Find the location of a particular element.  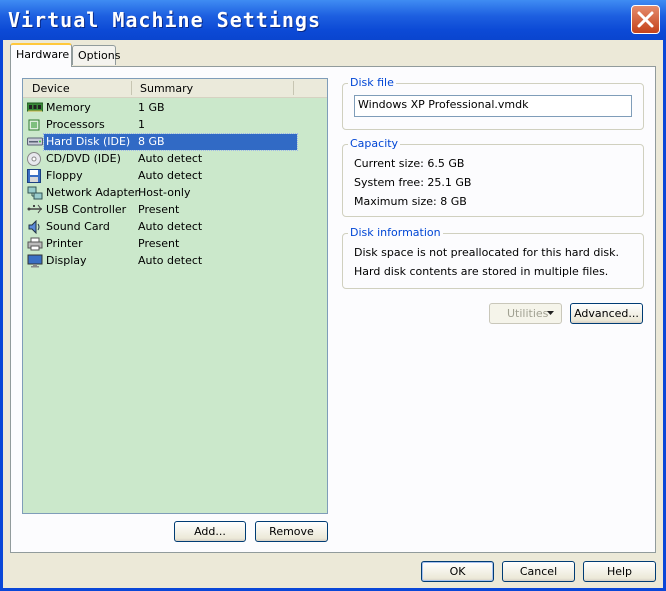

system-free-text: System free: 25.1 GB is located at coordinates (413, 182).